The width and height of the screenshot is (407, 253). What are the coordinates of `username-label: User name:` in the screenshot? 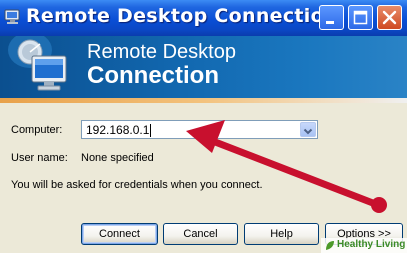 It's located at (39, 158).